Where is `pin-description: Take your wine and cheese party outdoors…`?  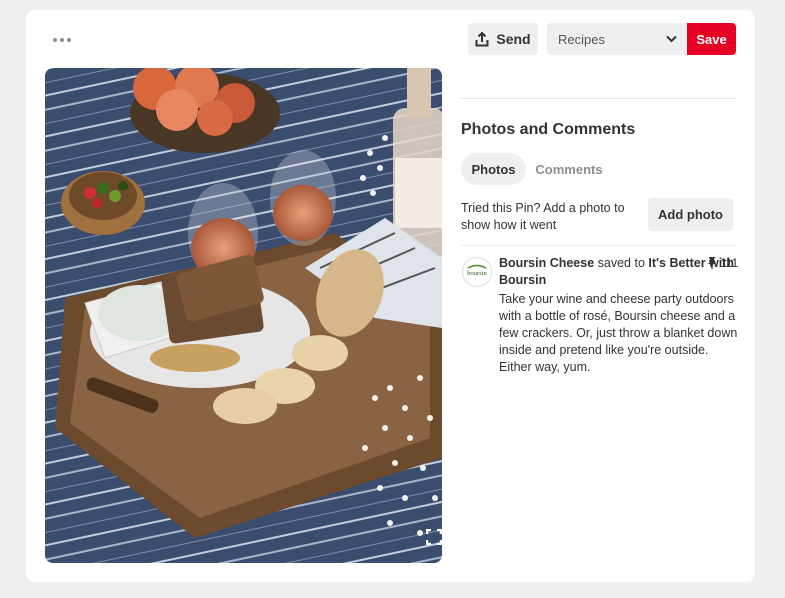 pin-description: Take your wine and cheese party outdoors… is located at coordinates (618, 333).